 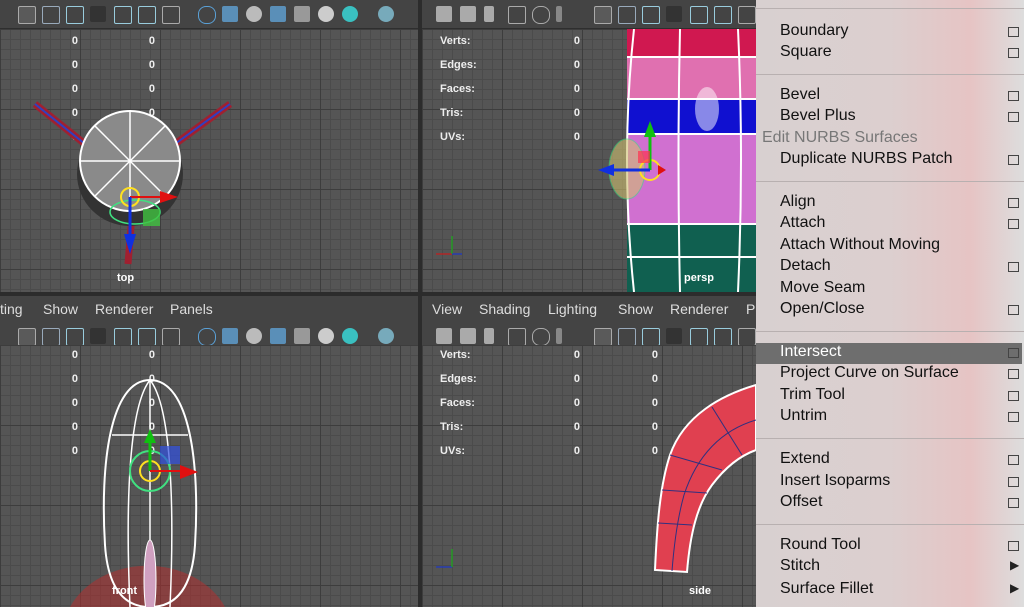 What do you see at coordinates (899, 96) in the screenshot?
I see `menu-item-bevel: Bevel` at bounding box center [899, 96].